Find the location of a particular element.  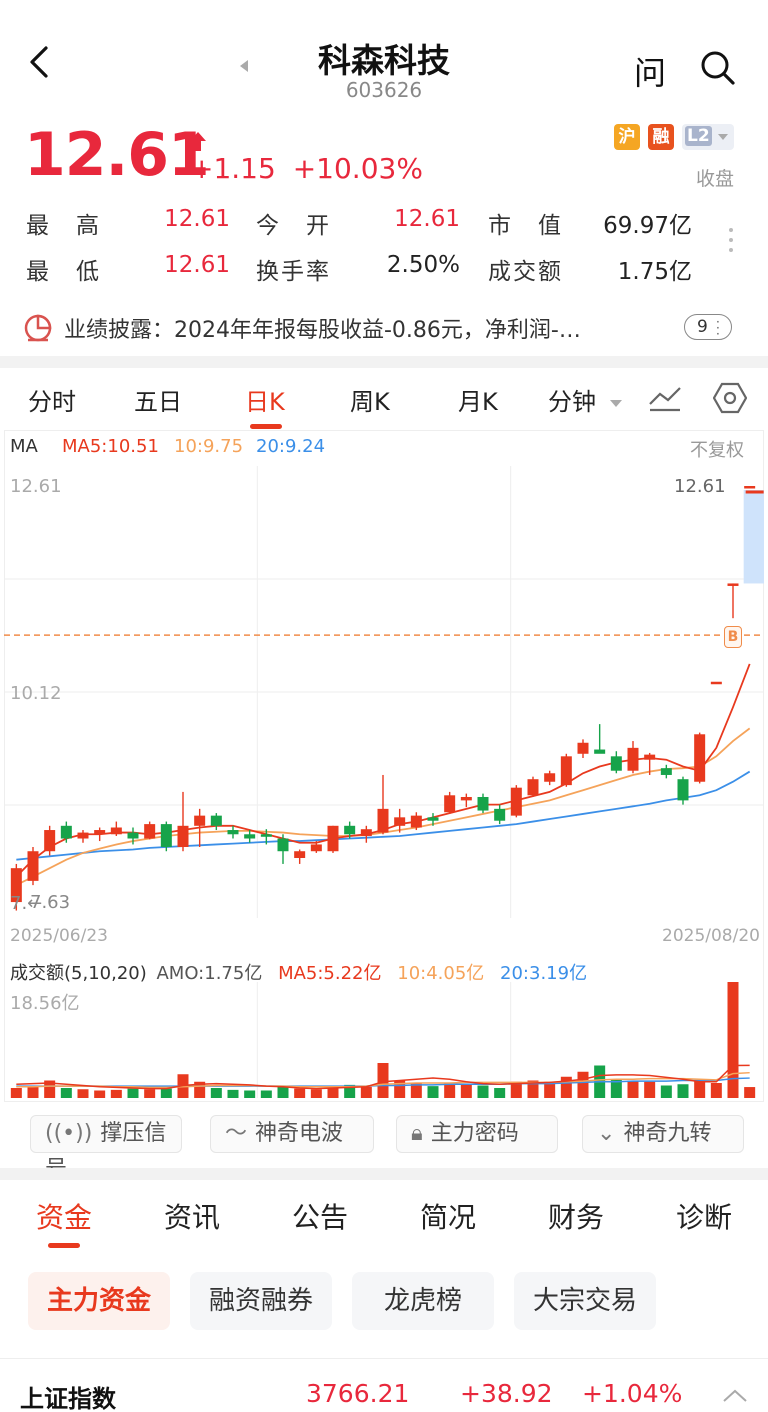

line-chart-icon is located at coordinates (665, 399).